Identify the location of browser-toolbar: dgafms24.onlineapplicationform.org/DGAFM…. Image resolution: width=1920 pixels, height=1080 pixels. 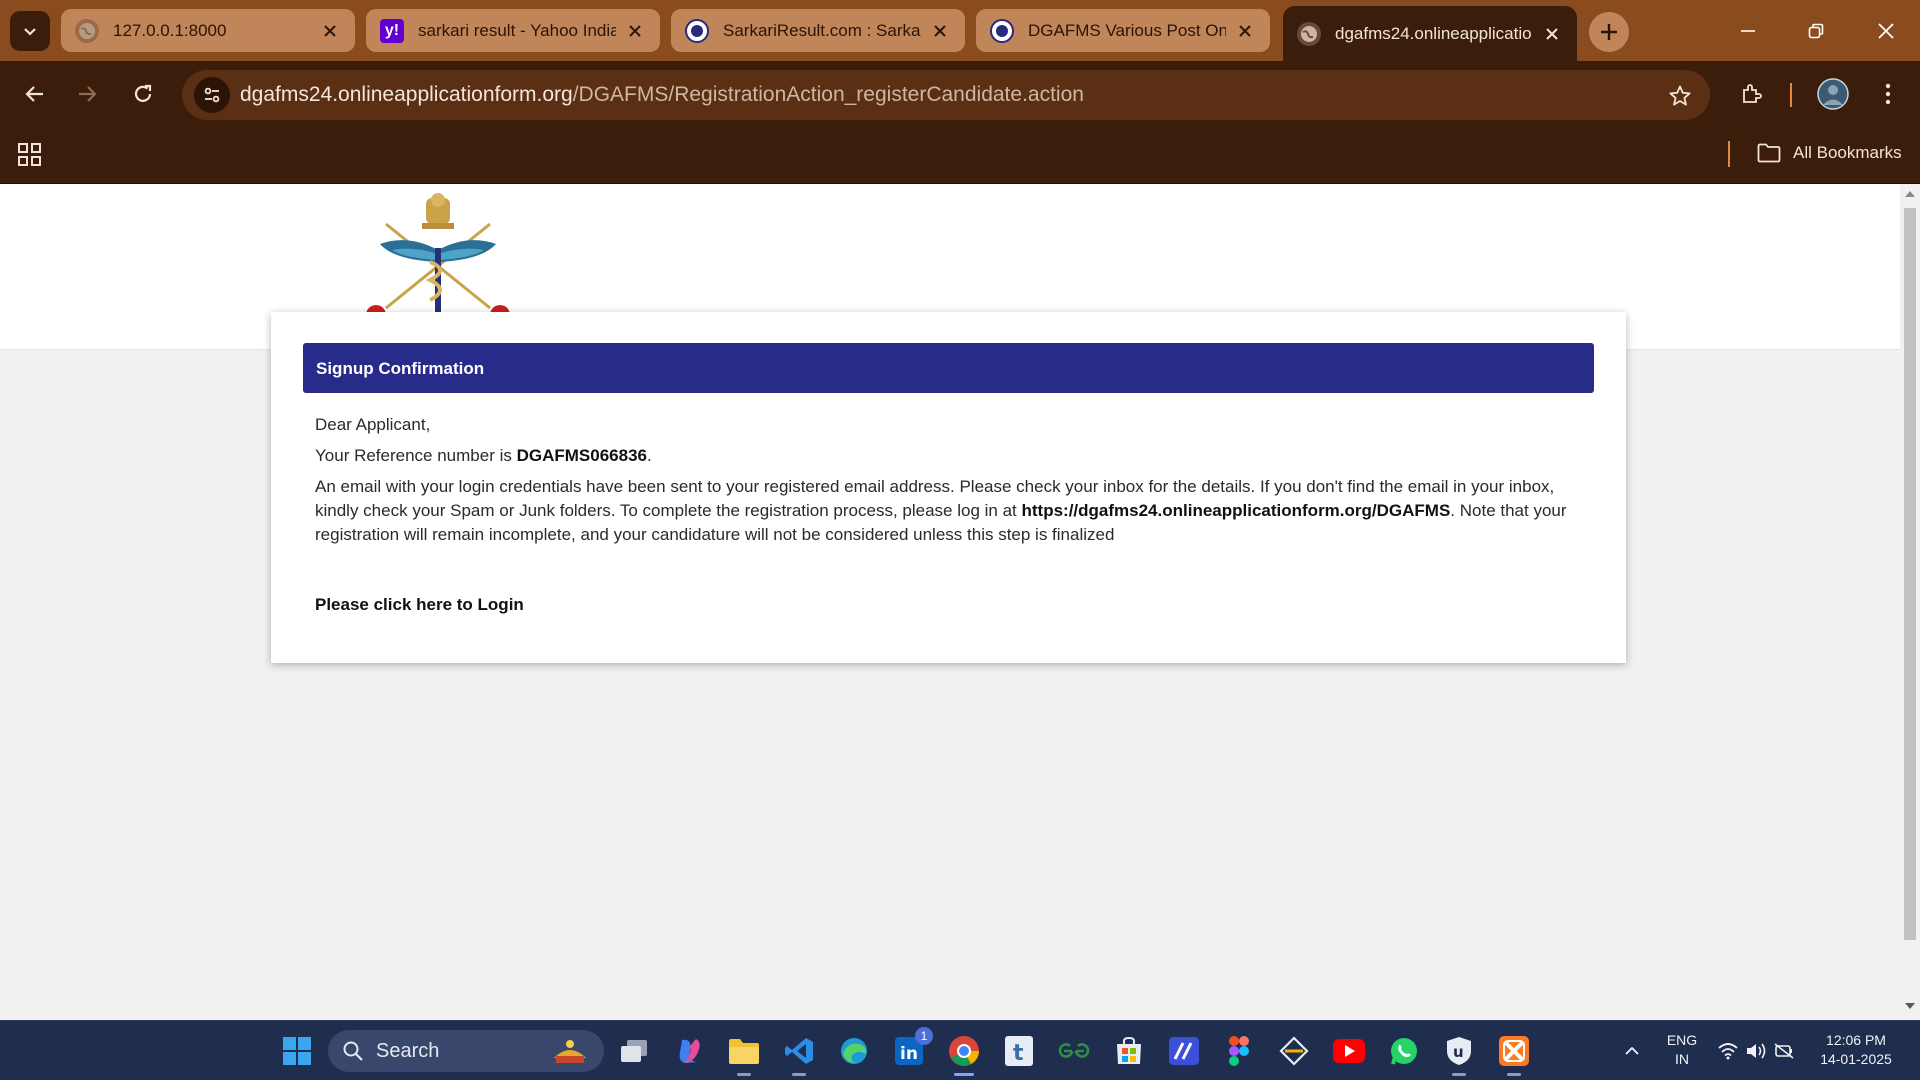
(960, 94).